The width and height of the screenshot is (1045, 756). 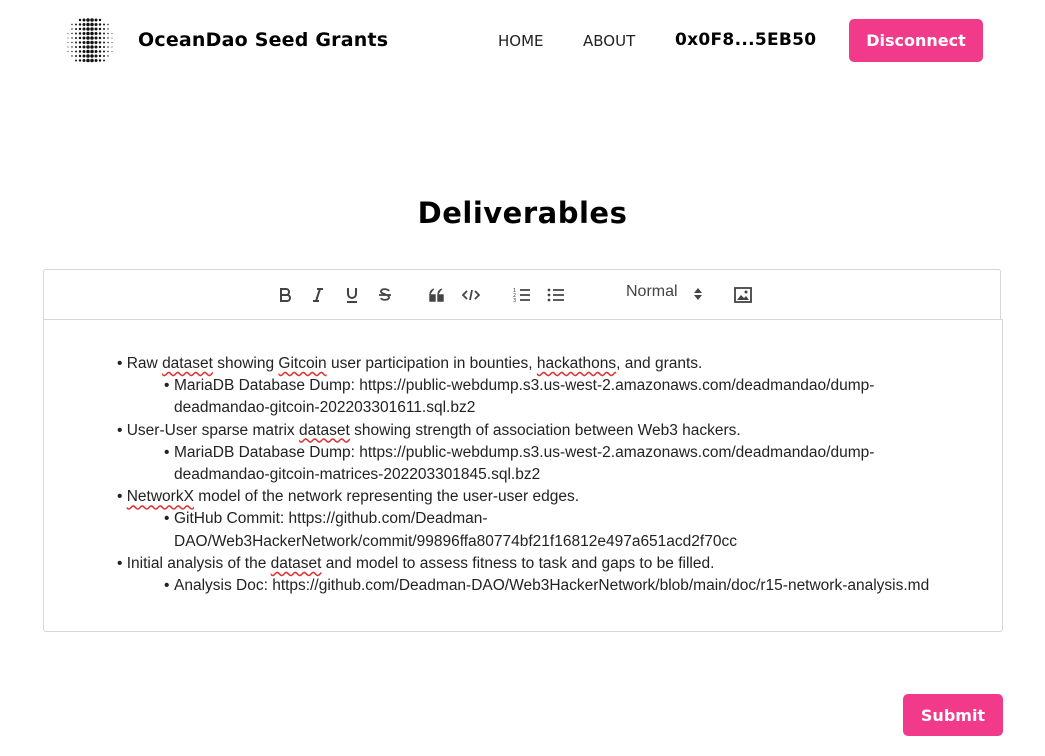 I want to click on ocean-logo-icon, so click(x=90, y=41).